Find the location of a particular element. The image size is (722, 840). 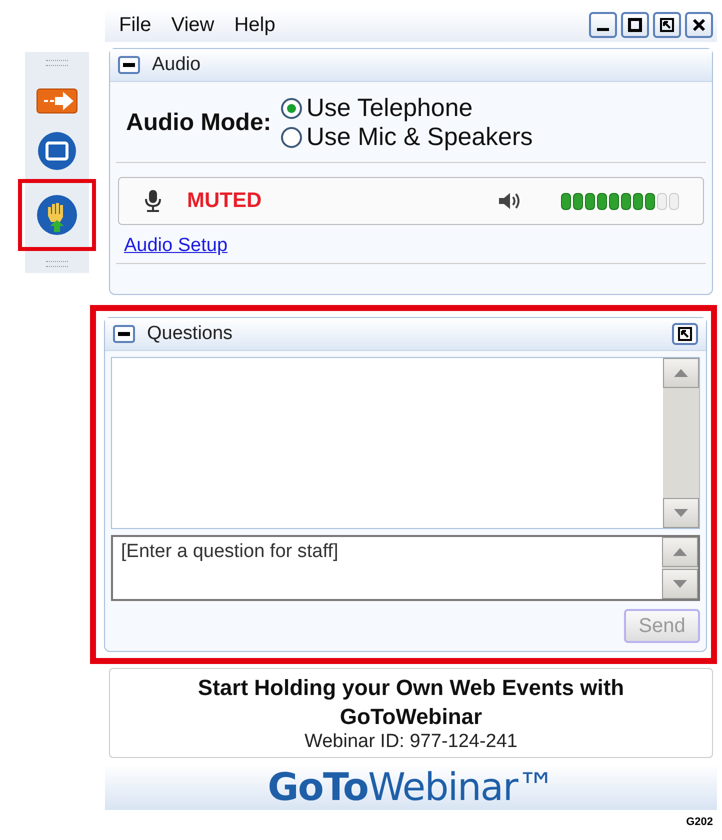

up-arrow-icon is located at coordinates (681, 373).